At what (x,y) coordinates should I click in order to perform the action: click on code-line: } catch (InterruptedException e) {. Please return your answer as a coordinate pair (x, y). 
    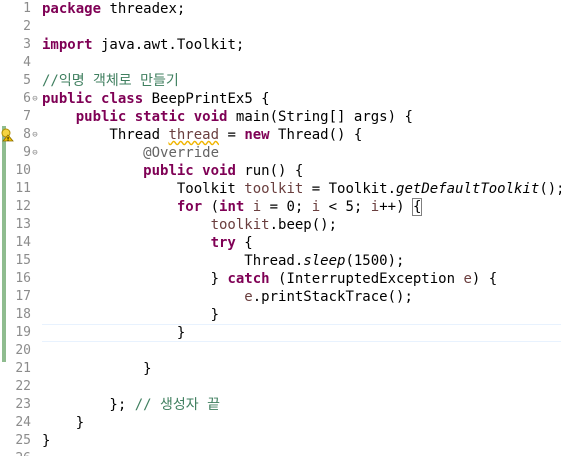
    Looking at the image, I should click on (301, 279).